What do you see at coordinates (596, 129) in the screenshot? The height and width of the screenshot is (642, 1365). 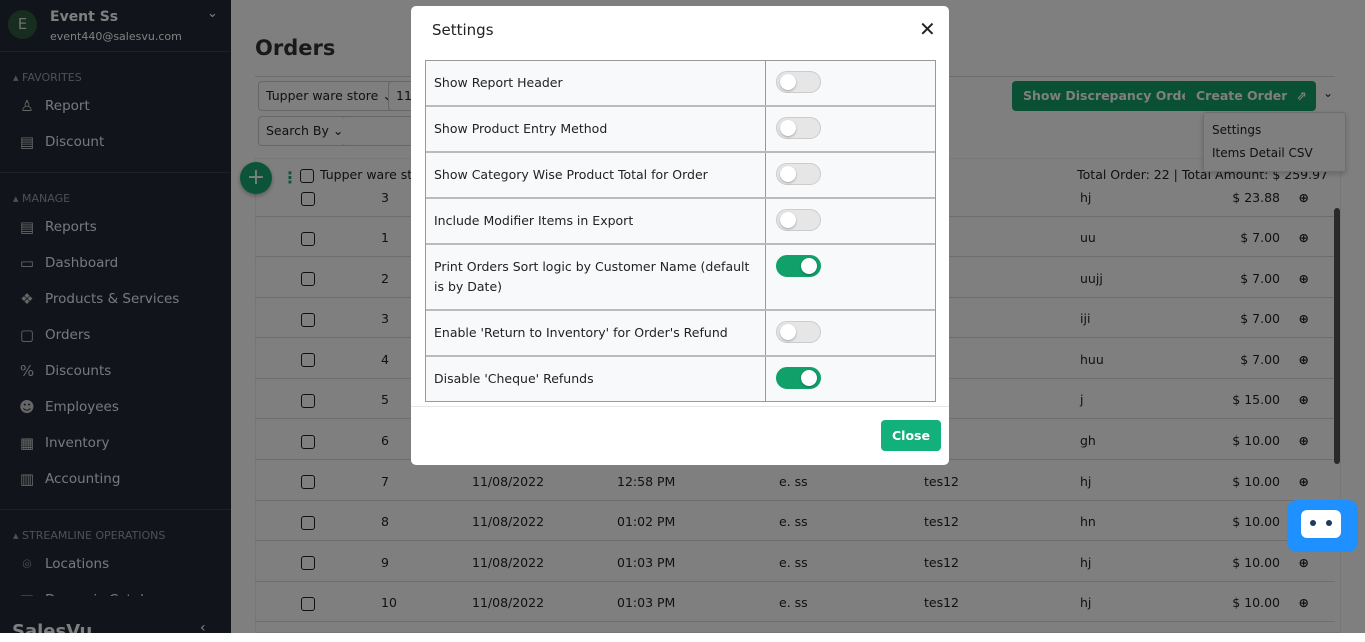 I see `setting-label: Show Product Entry Method` at bounding box center [596, 129].